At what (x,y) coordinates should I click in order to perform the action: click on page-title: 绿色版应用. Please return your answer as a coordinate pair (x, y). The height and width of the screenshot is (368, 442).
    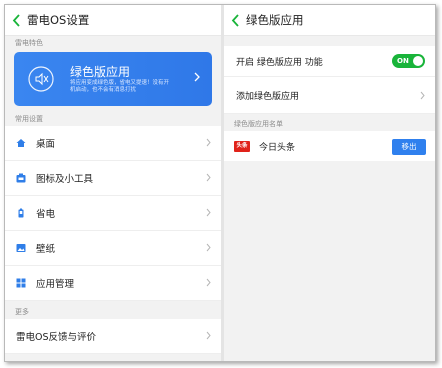
    Looking at the image, I should click on (275, 20).